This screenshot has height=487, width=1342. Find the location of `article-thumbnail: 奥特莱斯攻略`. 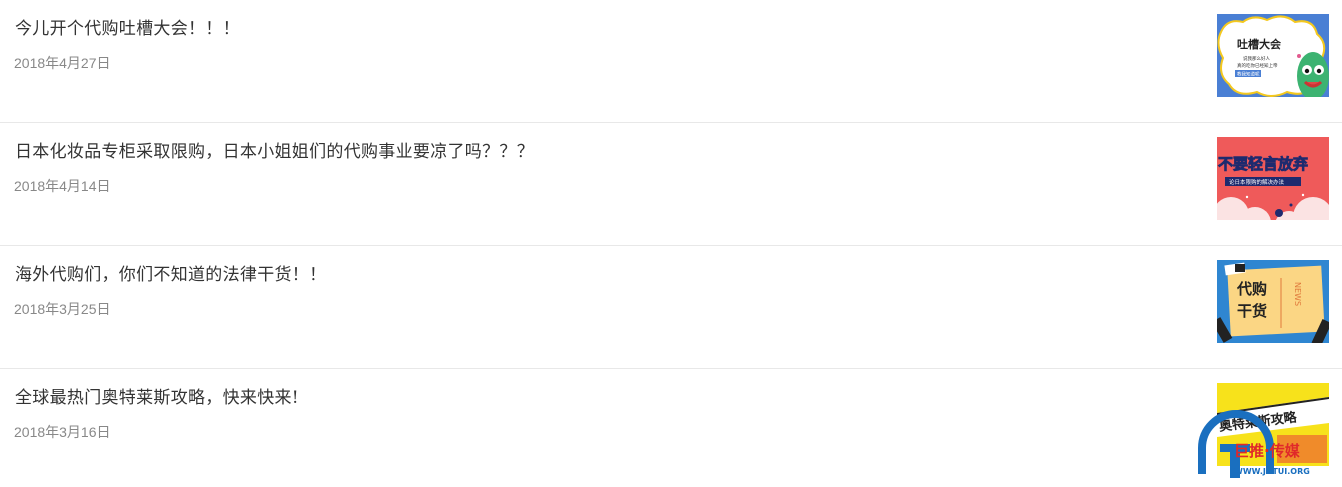

article-thumbnail: 奥特莱斯攻略 is located at coordinates (1273, 424).